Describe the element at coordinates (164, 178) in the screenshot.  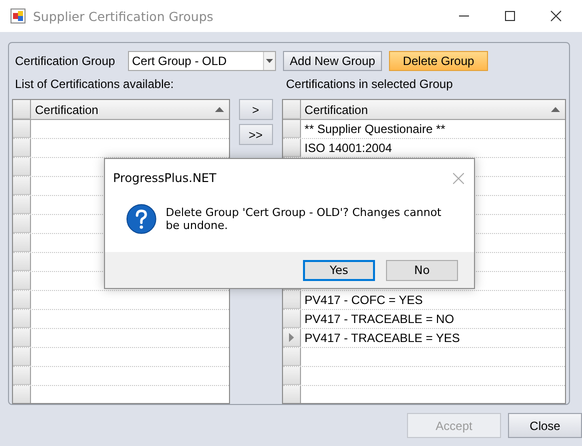
I see `dialog-title: ProgressPlus.NET` at that location.